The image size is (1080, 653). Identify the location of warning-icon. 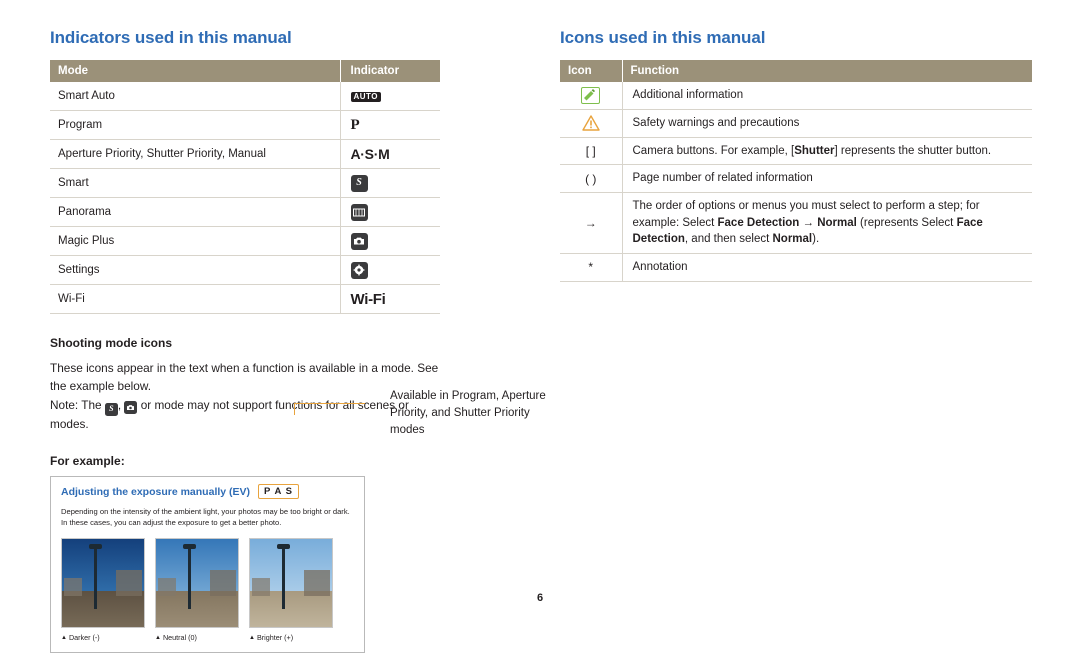
(591, 123).